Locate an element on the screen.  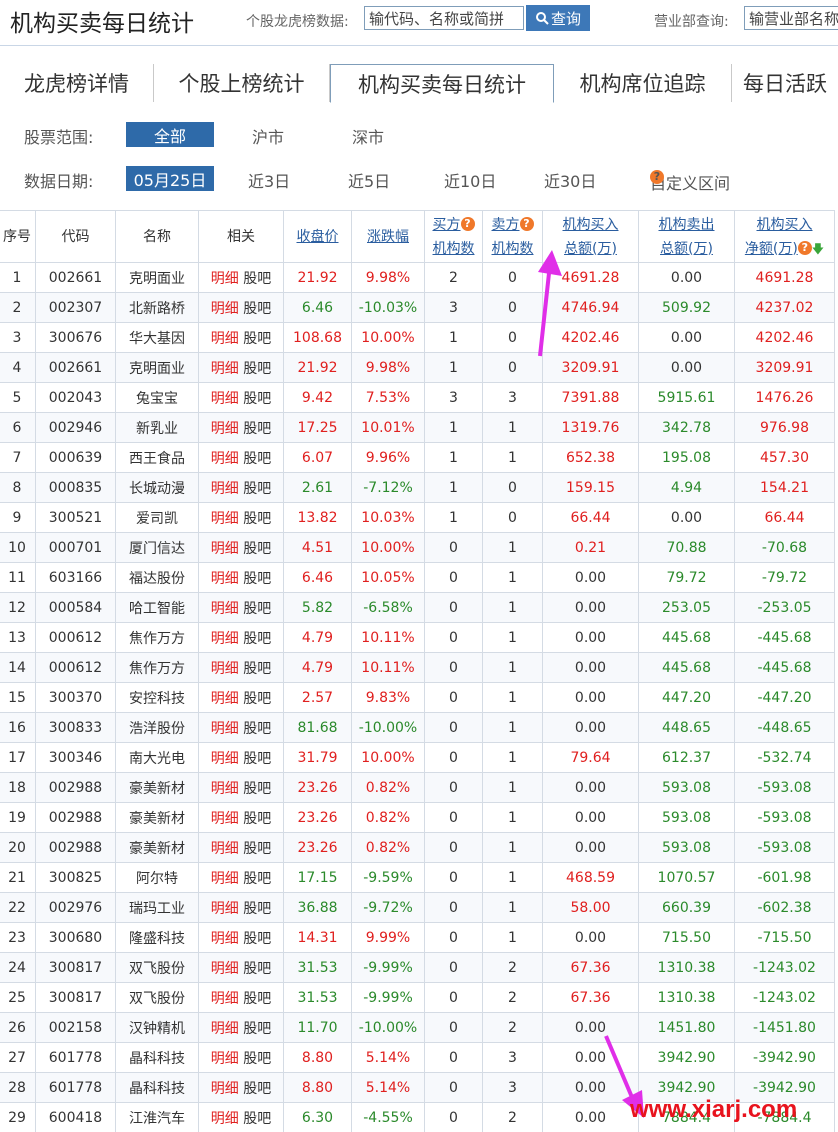
cell-name: 晶科科技 is located at coordinates (157, 1087).